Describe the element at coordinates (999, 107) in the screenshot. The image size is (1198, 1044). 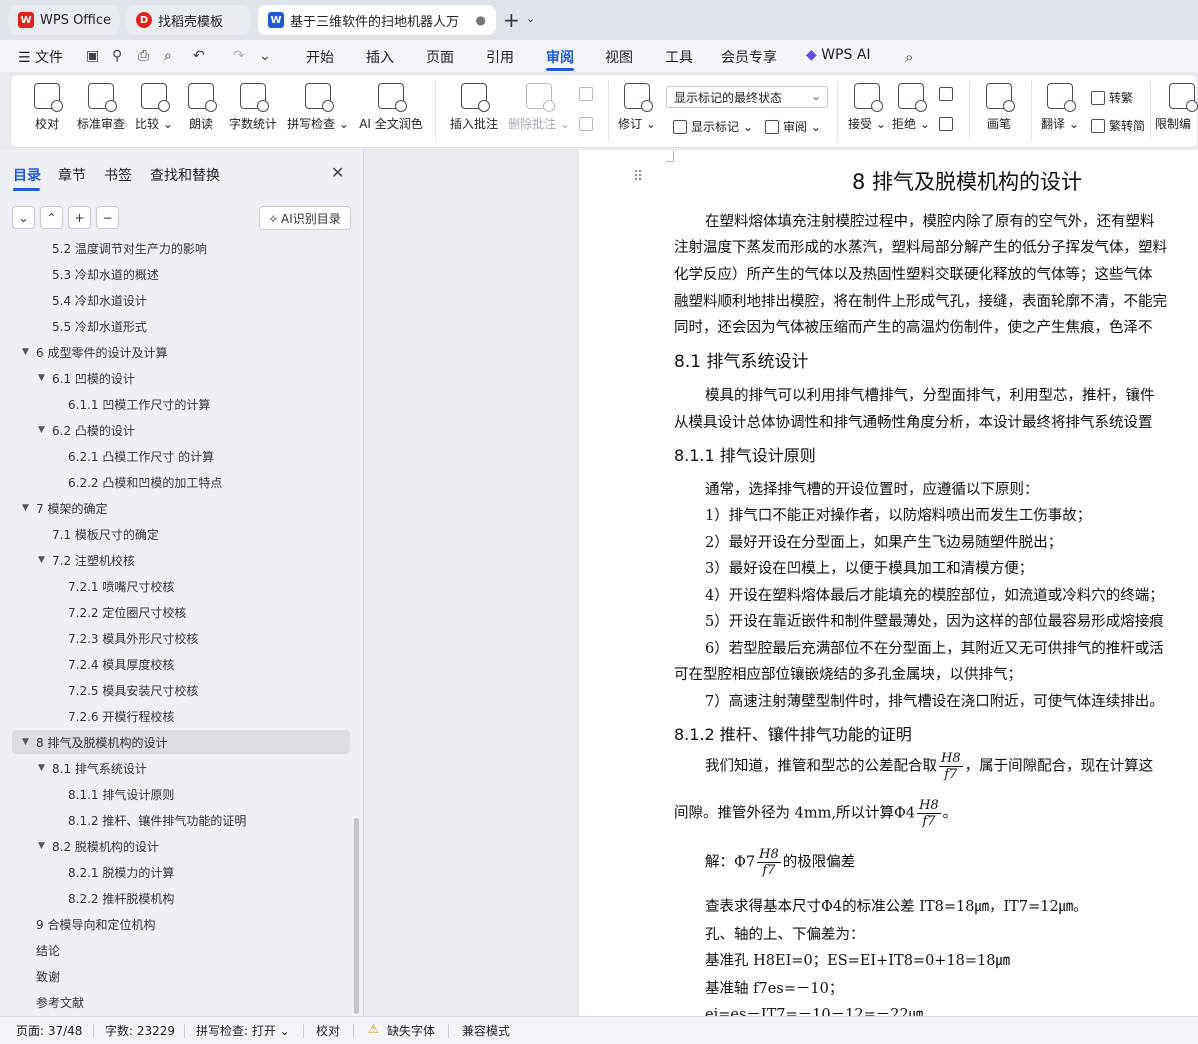
I see `pen-button: 画笔` at that location.